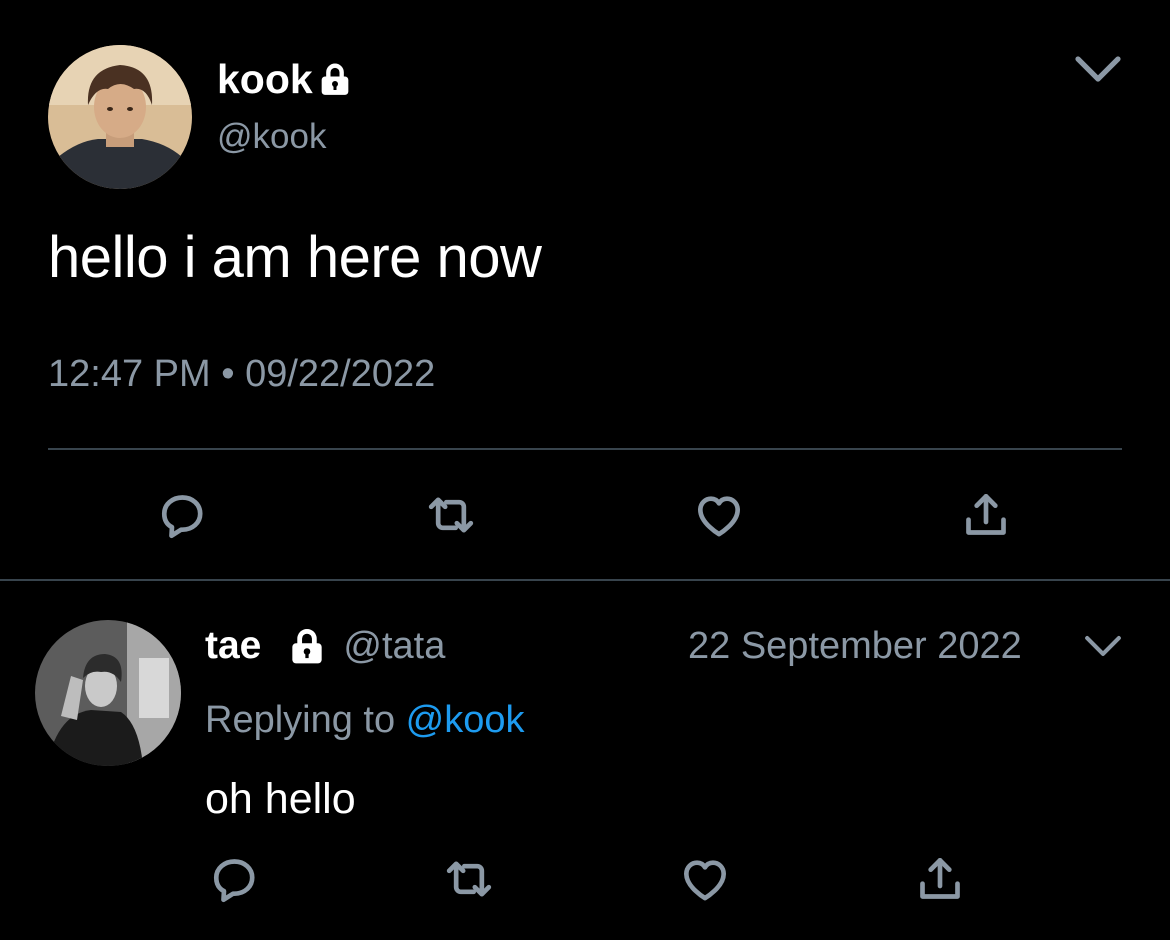 This screenshot has width=1170, height=940. What do you see at coordinates (271, 137) in the screenshot?
I see `user-handle: @kook` at bounding box center [271, 137].